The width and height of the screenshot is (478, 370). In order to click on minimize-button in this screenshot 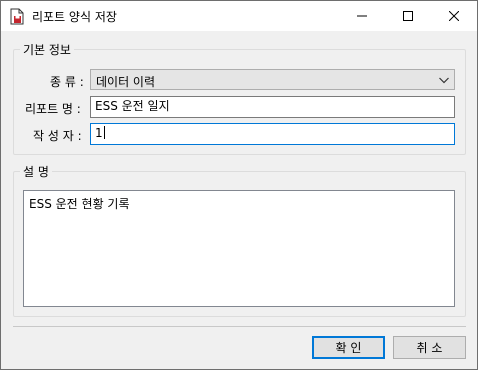, I will do `click(362, 16)`.